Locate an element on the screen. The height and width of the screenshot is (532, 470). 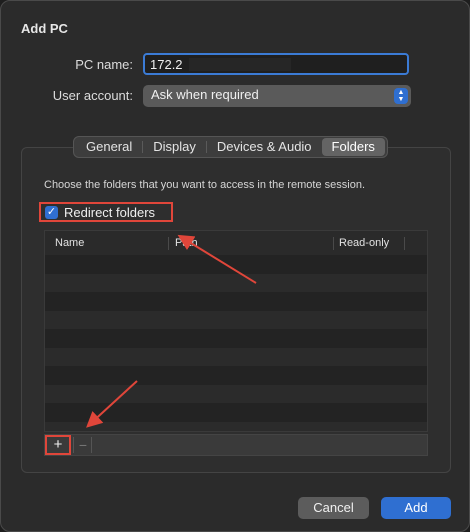
pc-name-label: PC name: is located at coordinates (104, 64).